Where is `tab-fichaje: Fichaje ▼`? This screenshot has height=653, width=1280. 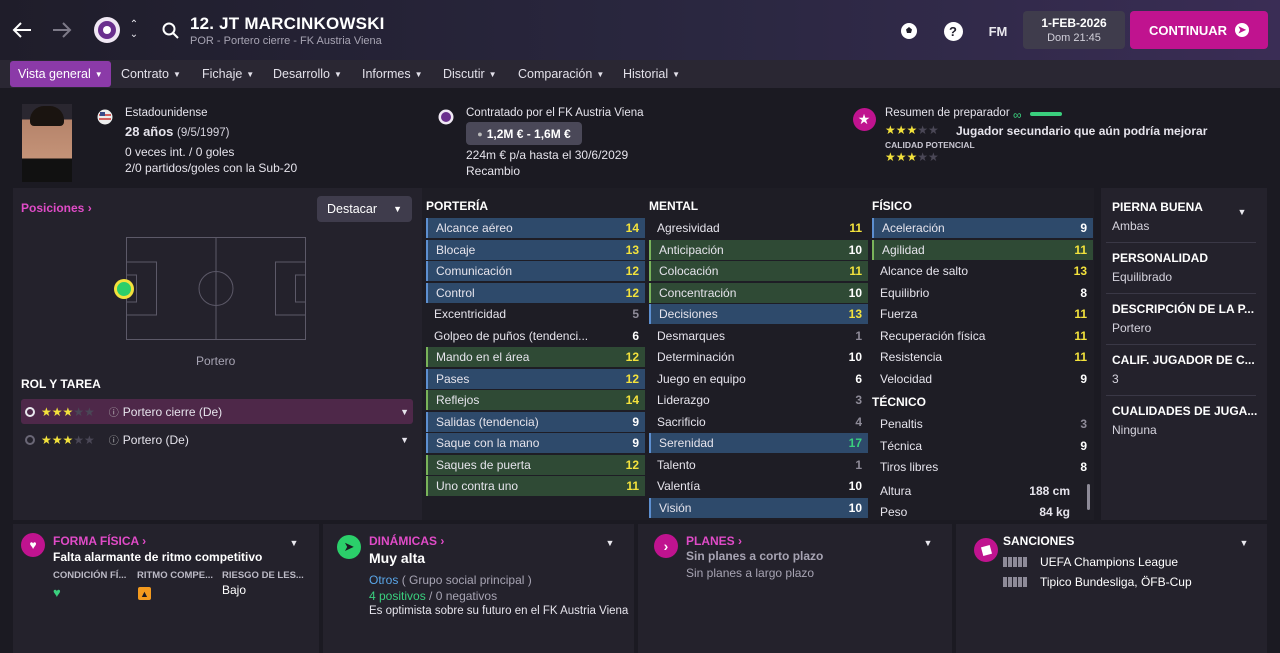 tab-fichaje: Fichaje ▼ is located at coordinates (228, 74).